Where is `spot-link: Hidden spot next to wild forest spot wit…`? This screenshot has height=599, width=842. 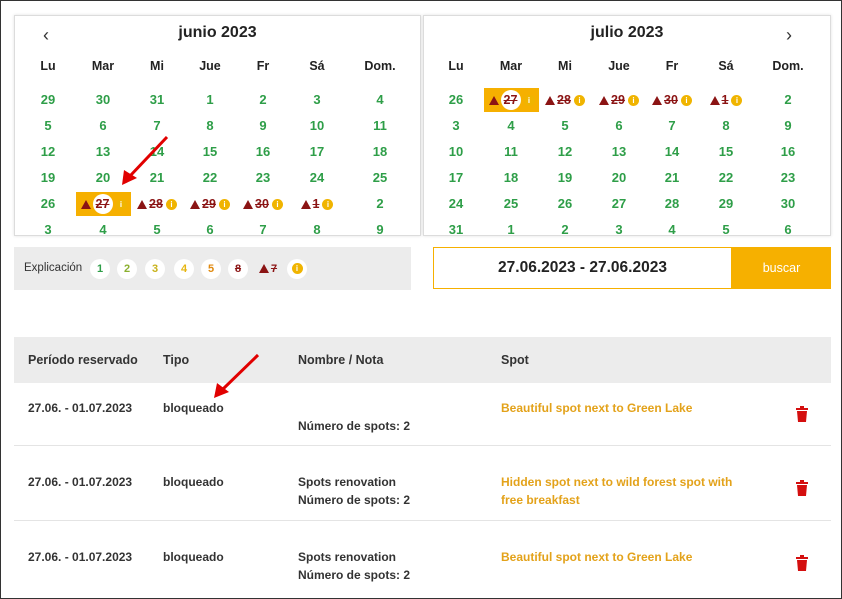 spot-link: Hidden spot next to wild forest spot wit… is located at coordinates (616, 482).